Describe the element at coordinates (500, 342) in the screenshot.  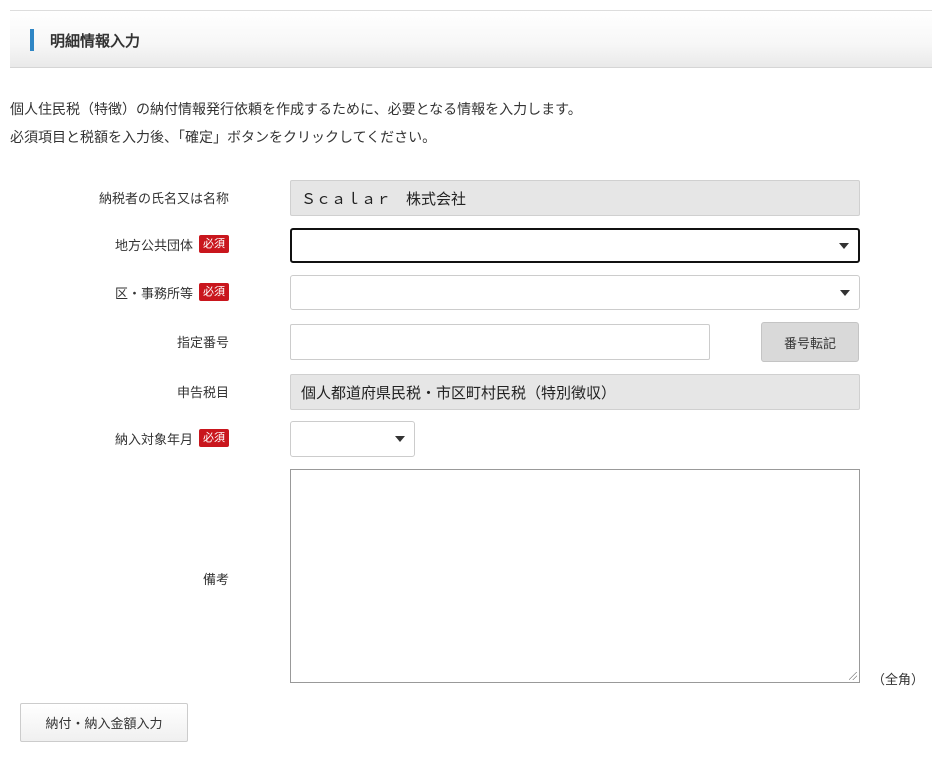
I see `designated-number-input` at that location.